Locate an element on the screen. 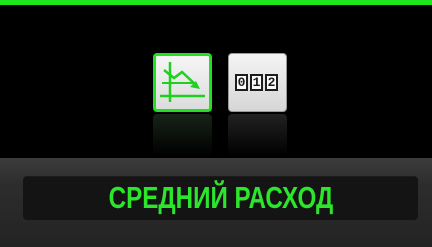  mode-label: СРЕДНИЙ РАСХОД is located at coordinates (220, 197).